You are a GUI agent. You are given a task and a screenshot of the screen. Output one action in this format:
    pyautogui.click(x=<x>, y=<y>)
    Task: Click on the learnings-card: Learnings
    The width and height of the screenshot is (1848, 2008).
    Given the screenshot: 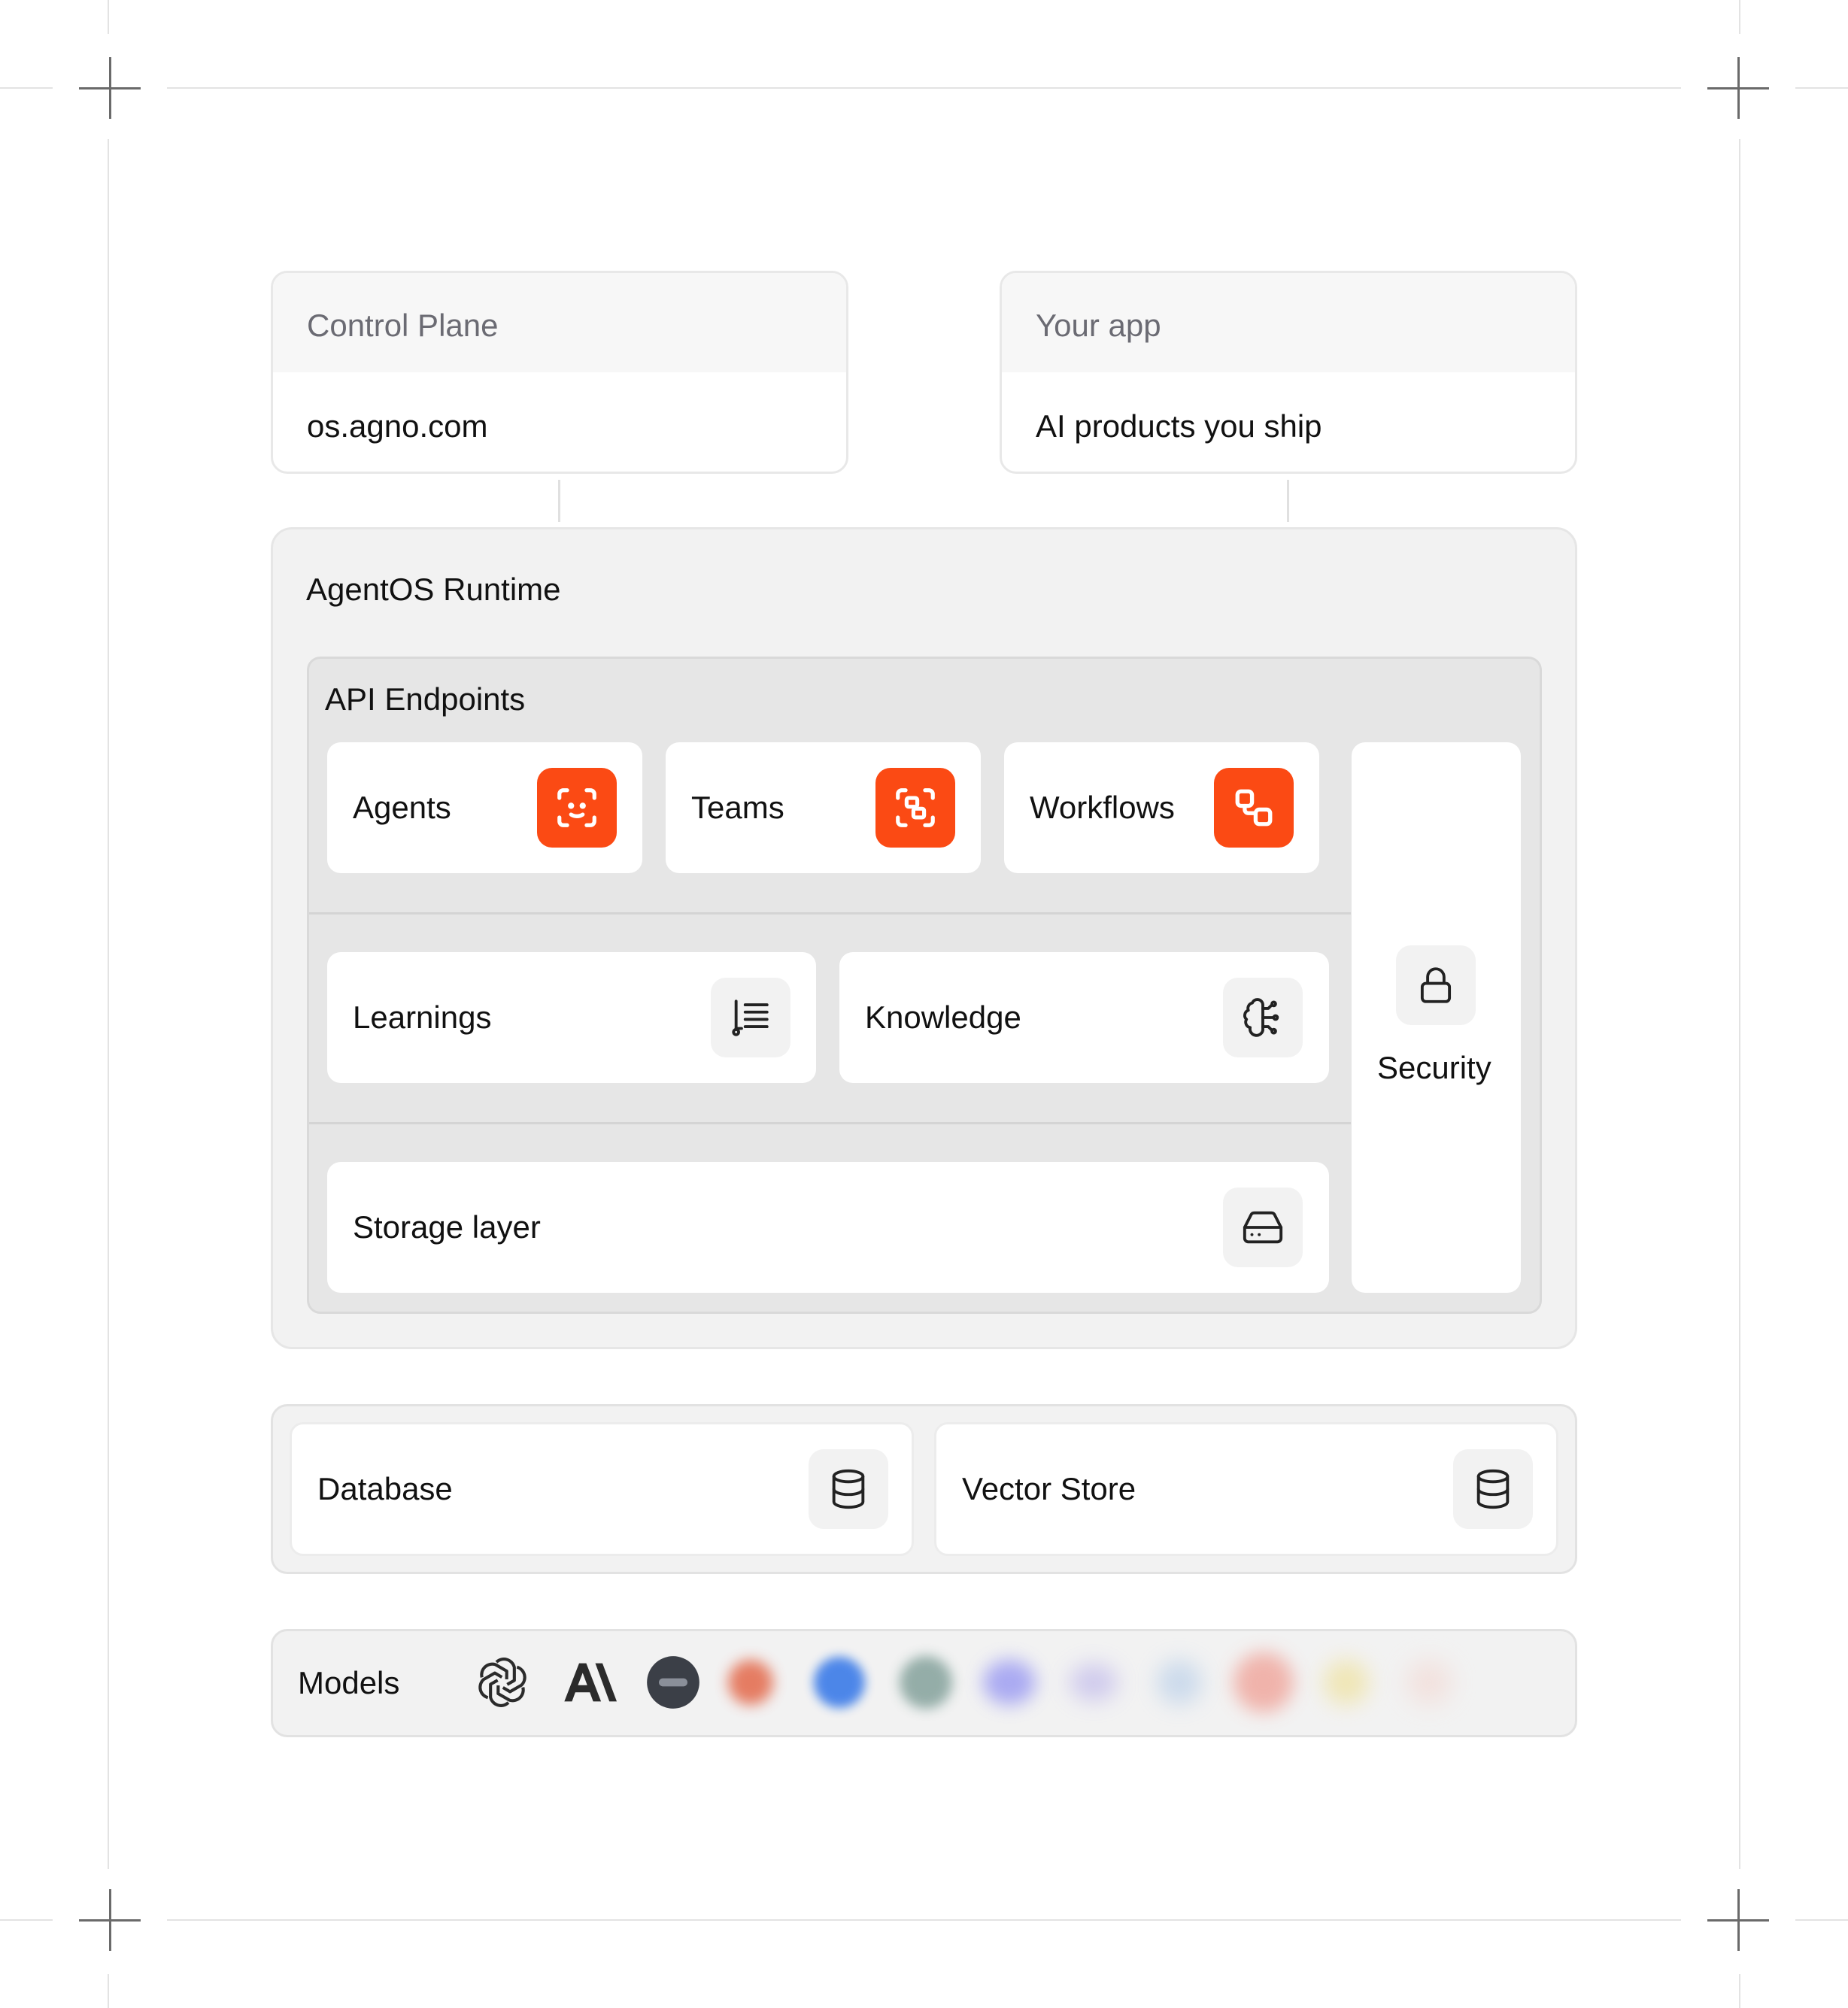 What is the action you would take?
    pyautogui.click(x=571, y=1017)
    